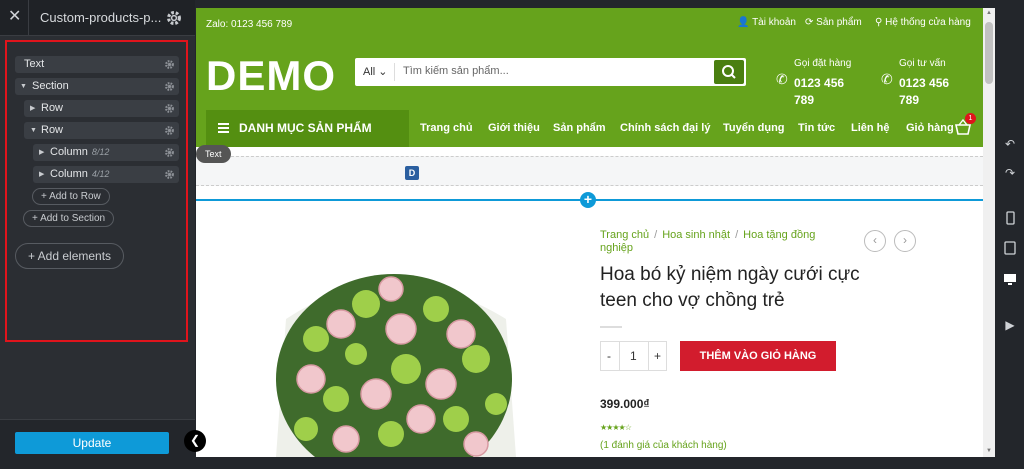 Image resolution: width=1024 pixels, height=469 pixels. Describe the element at coordinates (97, 86) in the screenshot. I see `tree-node-section: ▼ Section` at that location.